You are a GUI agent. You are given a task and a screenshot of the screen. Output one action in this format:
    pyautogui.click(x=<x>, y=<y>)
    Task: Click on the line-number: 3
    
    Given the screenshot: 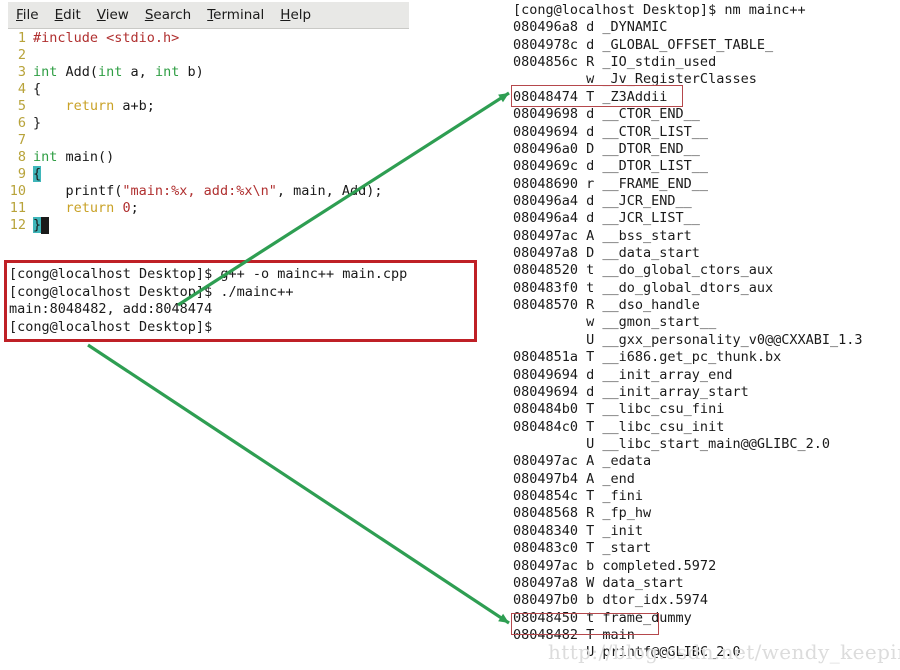 What is the action you would take?
    pyautogui.click(x=21, y=72)
    